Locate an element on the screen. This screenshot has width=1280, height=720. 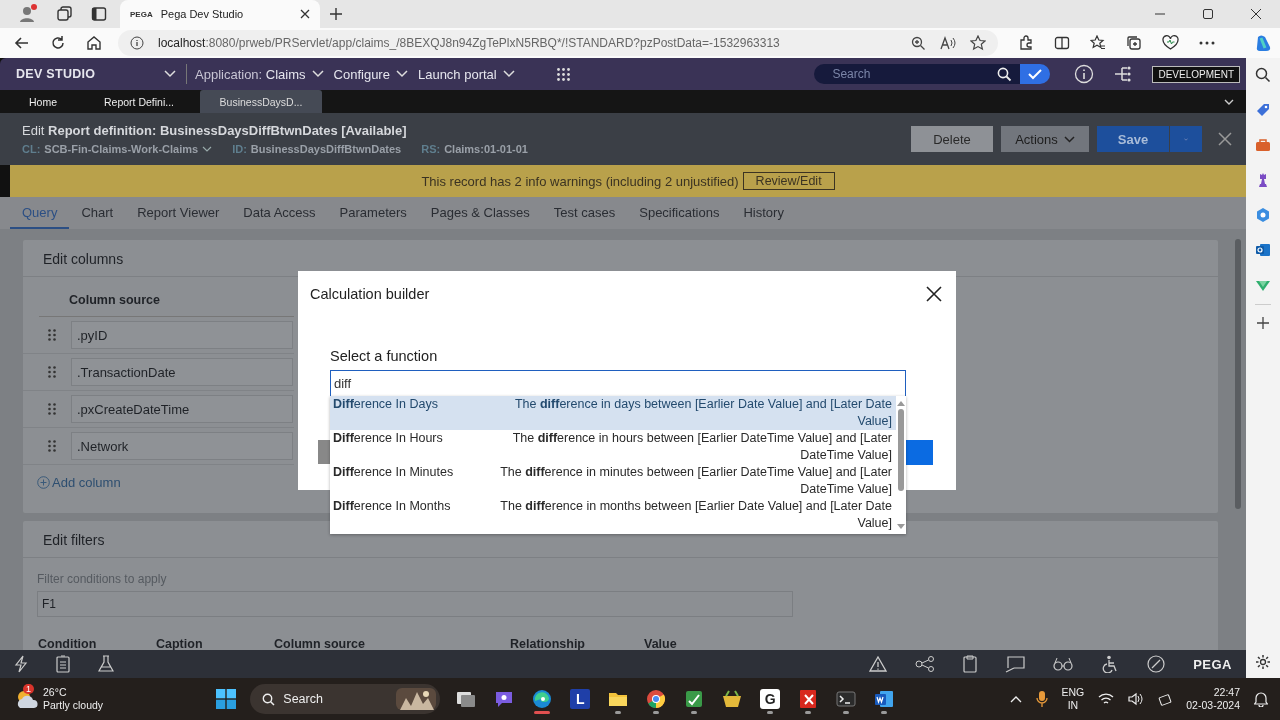
warning-message: This record has 2 info warnings (including 2 unjustified) is located at coordinates (580, 181).